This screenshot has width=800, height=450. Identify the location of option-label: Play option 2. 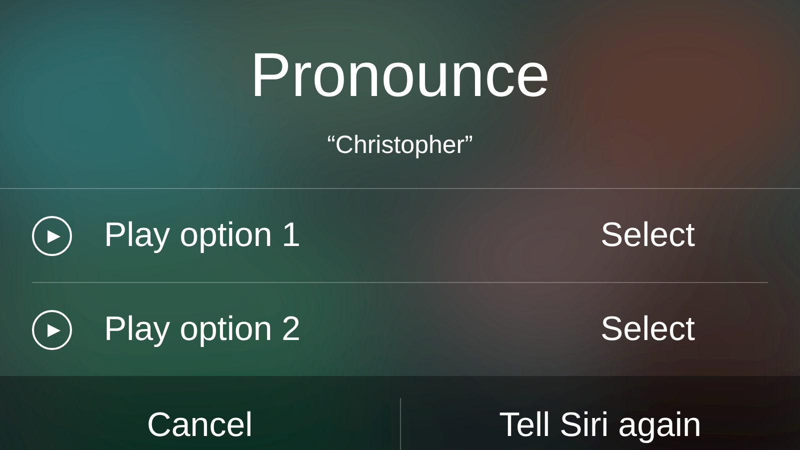
(352, 329).